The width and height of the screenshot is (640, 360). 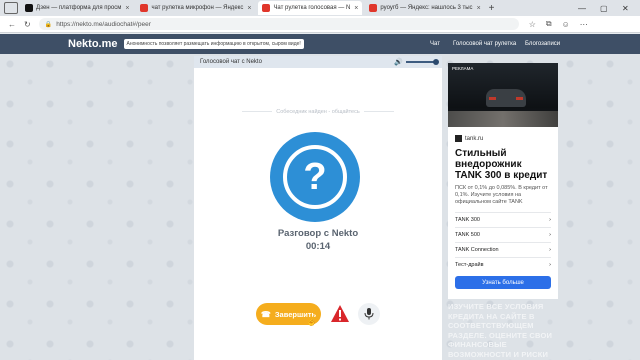 What do you see at coordinates (463, 68) in the screenshot?
I see `ad-label: РЕКЛАМА` at bounding box center [463, 68].